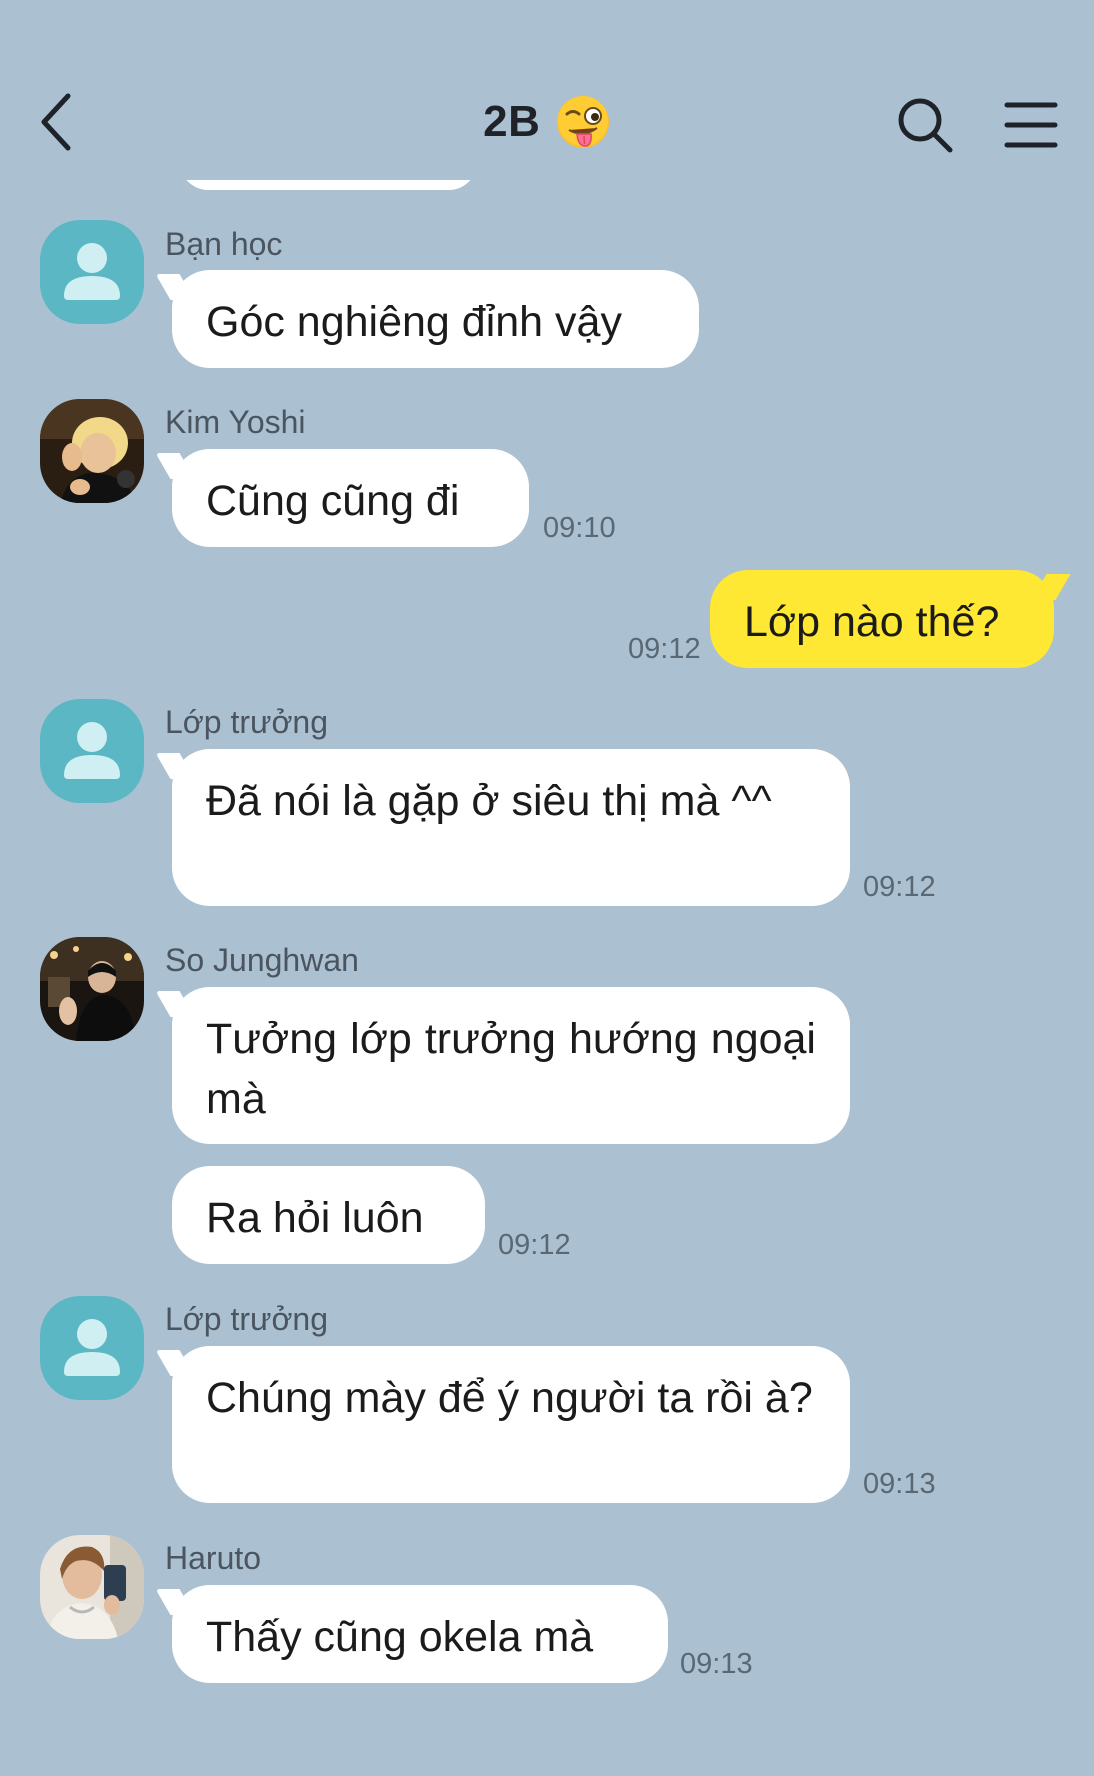 The width and height of the screenshot is (1094, 1776). Describe the element at coordinates (235, 422) in the screenshot. I see `sender-name: Kim Yoshi` at that location.